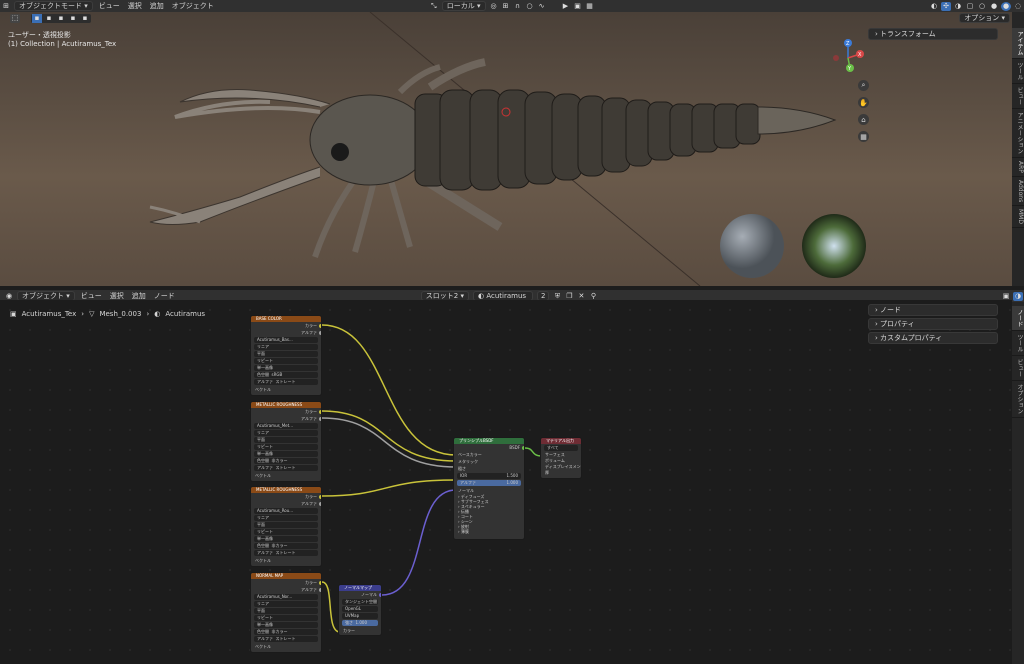 The height and width of the screenshot is (664, 1024). I want to click on lookdev-hdri-sphere, so click(834, 246).